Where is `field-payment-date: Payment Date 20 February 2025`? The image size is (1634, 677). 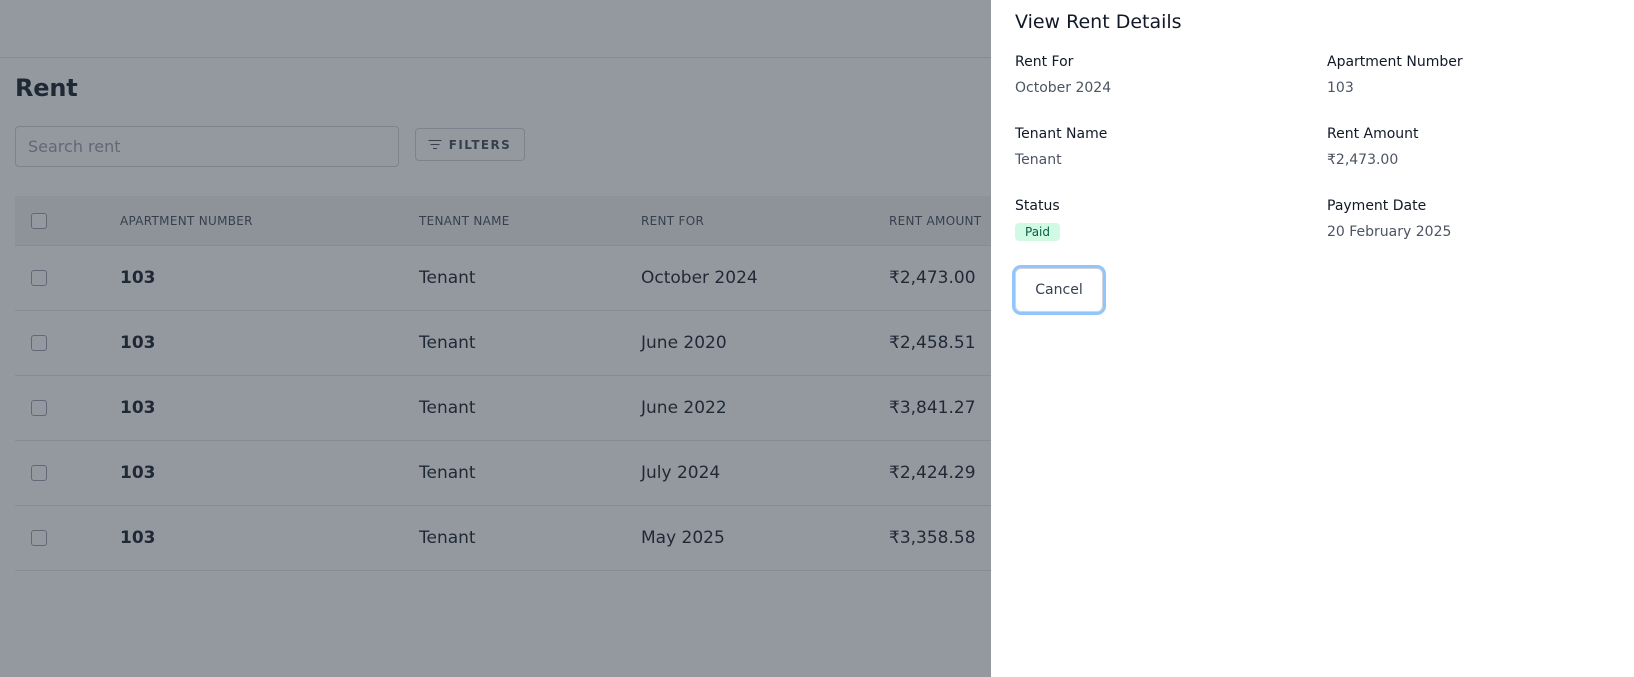
field-payment-date: Payment Date 20 February 2025 is located at coordinates (1389, 219).